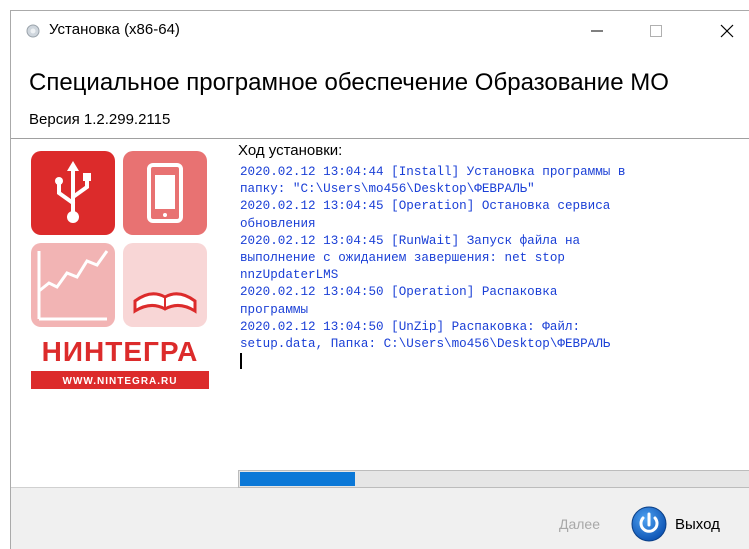  Describe the element at coordinates (697, 524) in the screenshot. I see `exit-label: Выход` at that location.